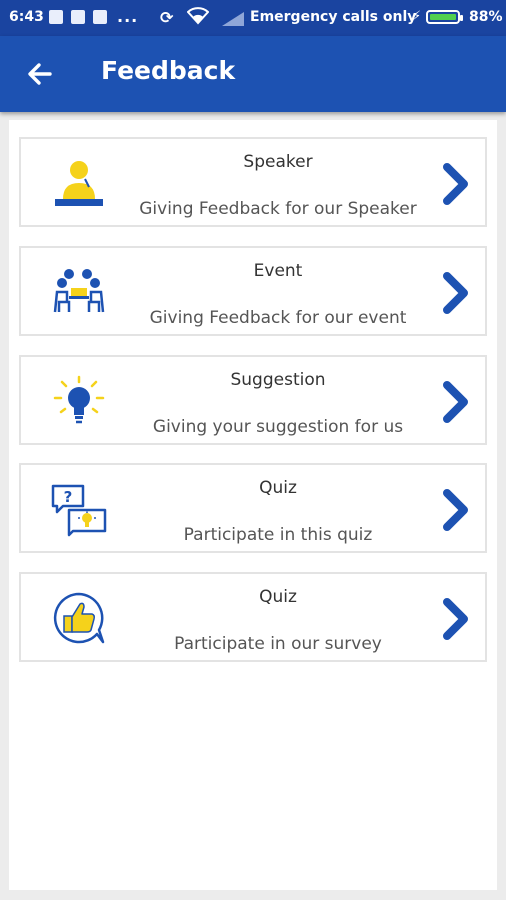 This screenshot has height=900, width=506. I want to click on feedback-card-event: Event Giving Feedback for our event, so click(253, 291).